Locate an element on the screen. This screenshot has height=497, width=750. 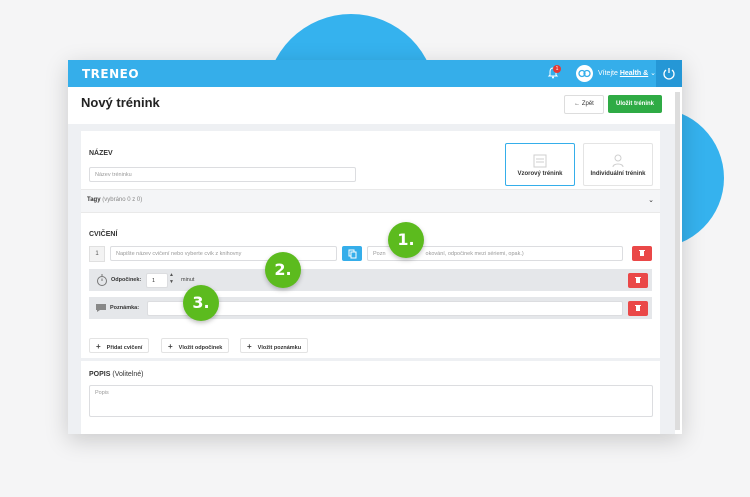
rest-label: Odpočinek: is located at coordinates (126, 280).